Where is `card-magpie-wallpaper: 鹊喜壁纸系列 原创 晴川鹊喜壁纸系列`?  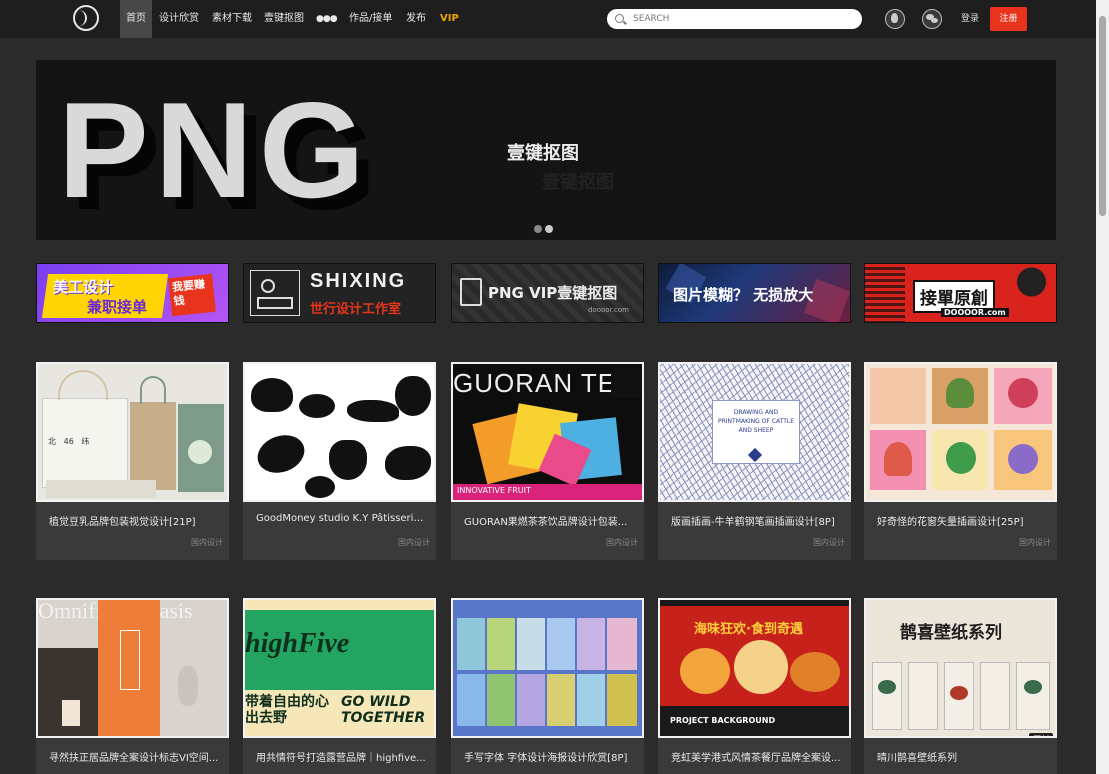
card-magpie-wallpaper: 鹊喜壁纸系列 原创 晴川鹊喜壁纸系列 is located at coordinates (960, 686).